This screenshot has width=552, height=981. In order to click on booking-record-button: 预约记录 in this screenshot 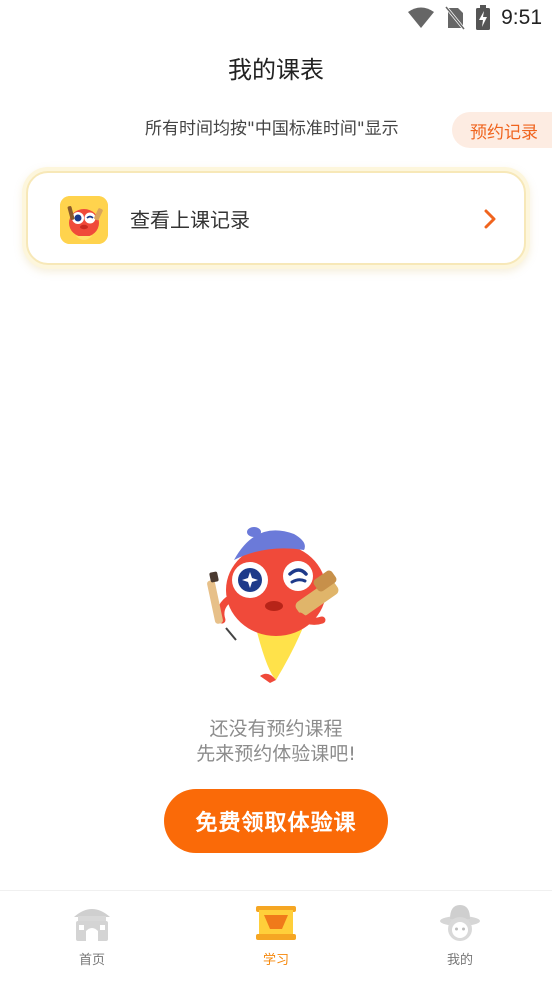, I will do `click(502, 130)`.